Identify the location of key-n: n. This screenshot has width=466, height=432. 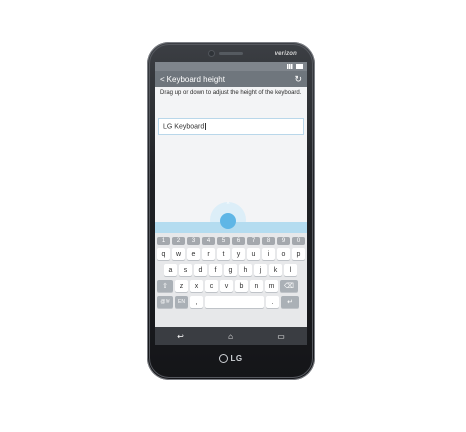
(256, 286).